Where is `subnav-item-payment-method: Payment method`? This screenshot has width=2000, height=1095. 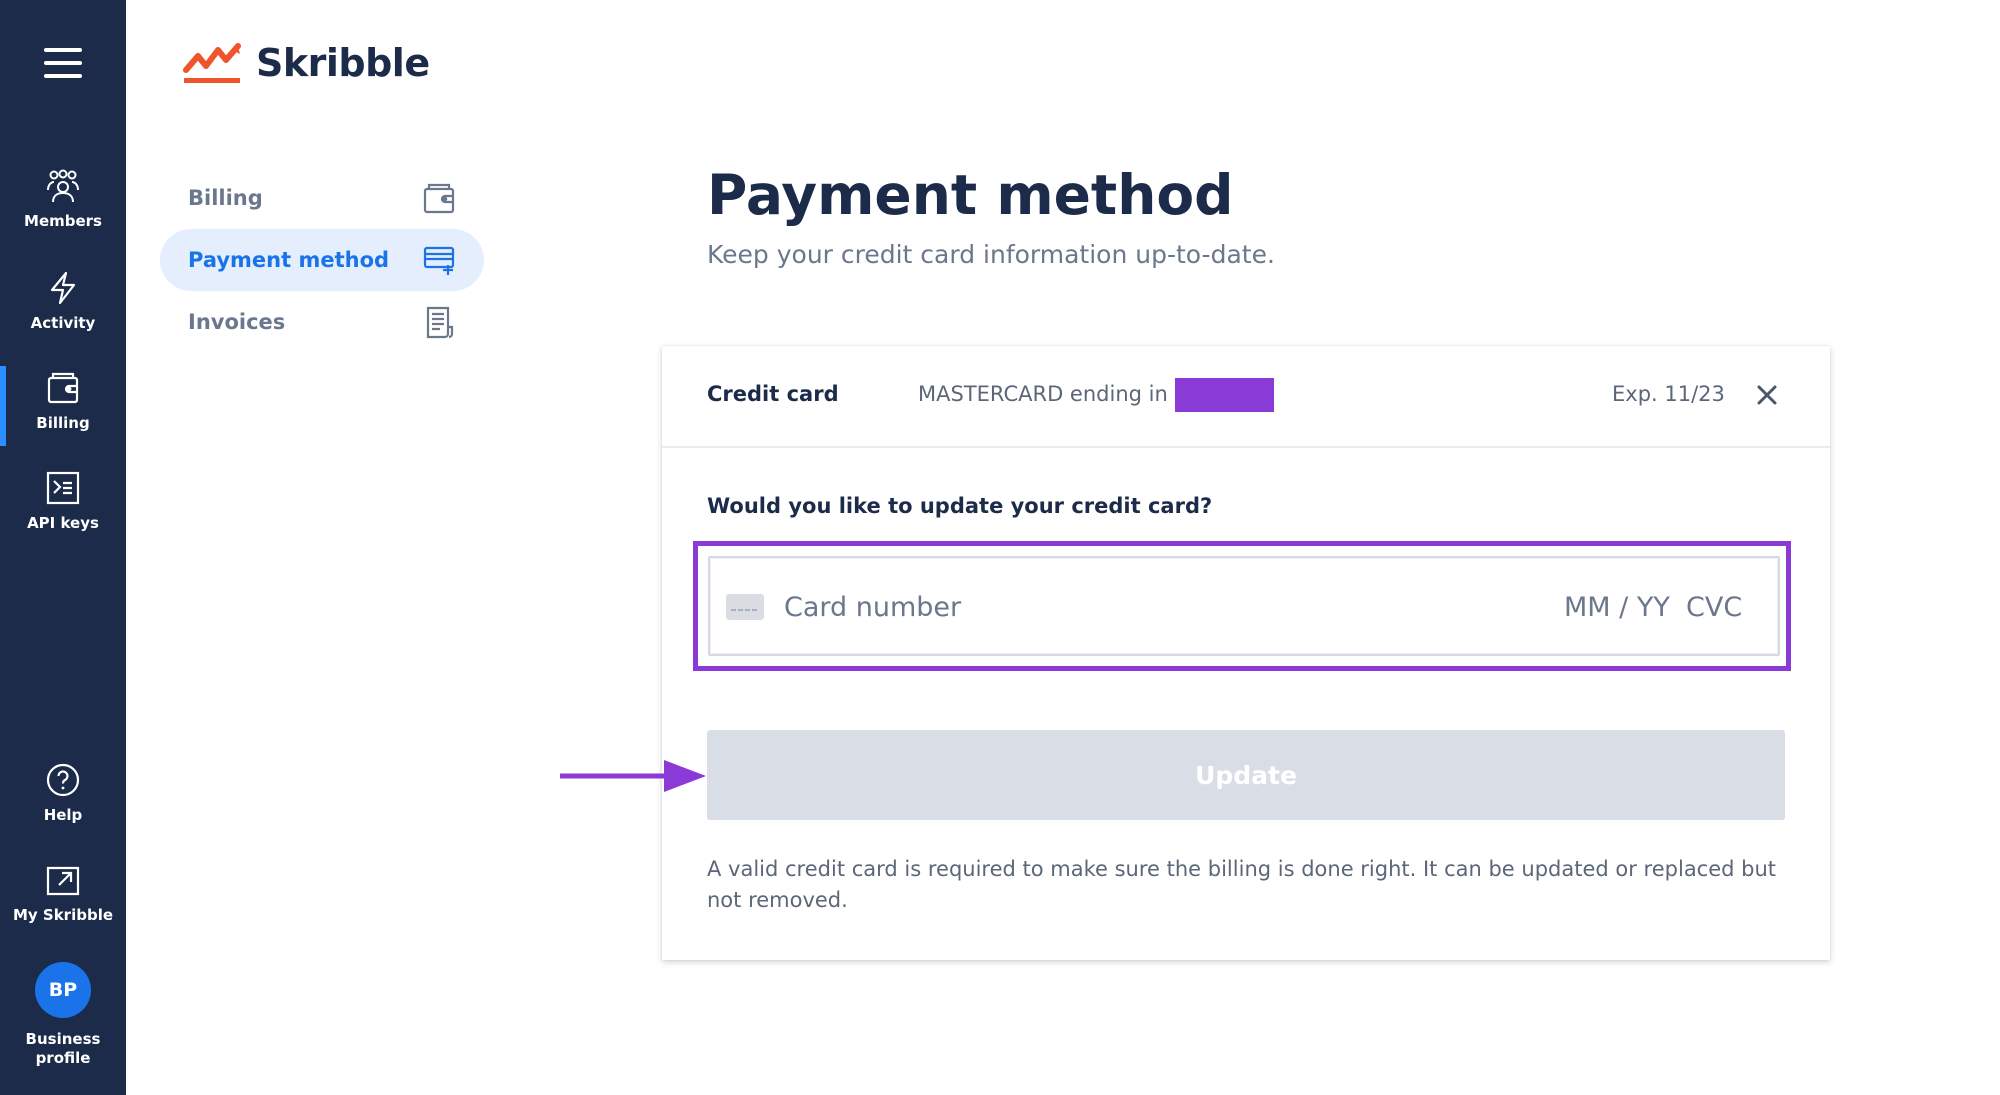 subnav-item-payment-method: Payment method is located at coordinates (322, 260).